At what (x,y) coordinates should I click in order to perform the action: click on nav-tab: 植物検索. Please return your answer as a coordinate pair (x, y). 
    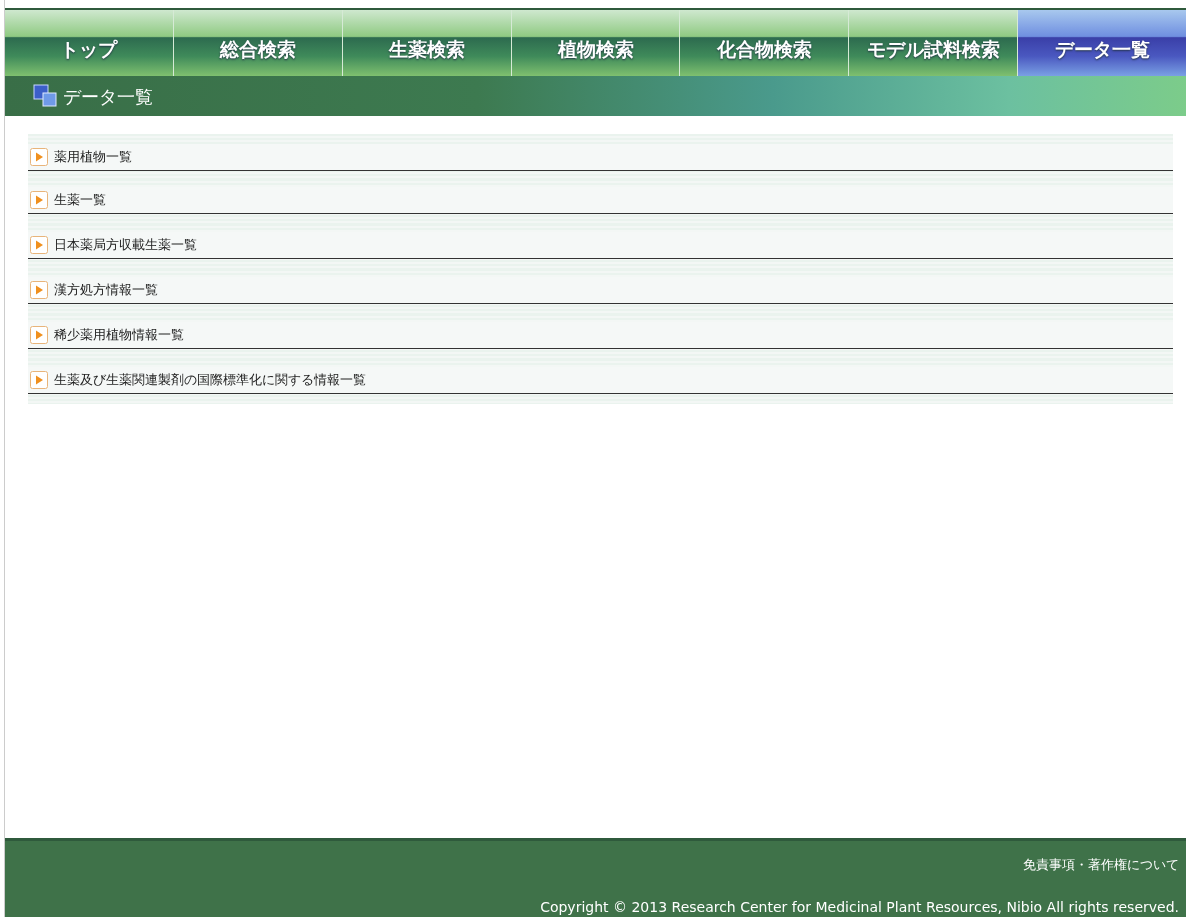
    Looking at the image, I should click on (596, 43).